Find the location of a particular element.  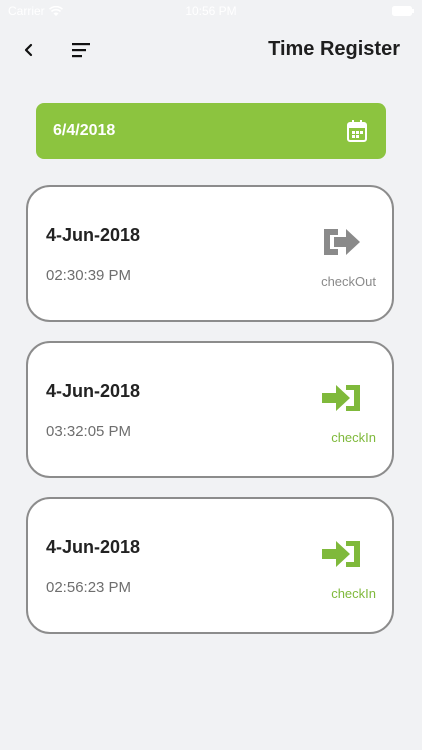

back-chevron-icon is located at coordinates (29, 50).